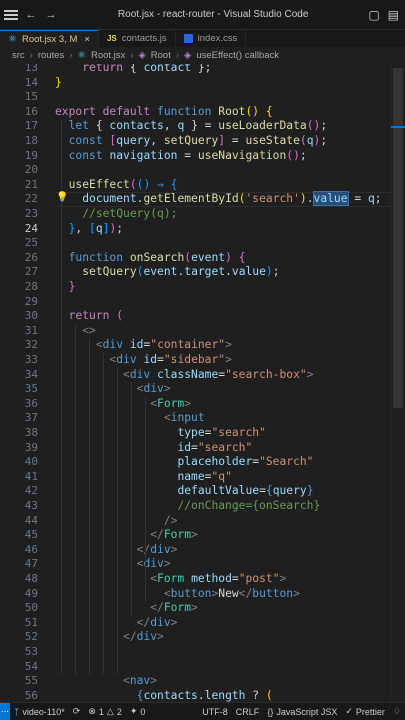 Image resolution: width=405 pixels, height=720 pixels. I want to click on code-token: setQuery, so click(191, 140).